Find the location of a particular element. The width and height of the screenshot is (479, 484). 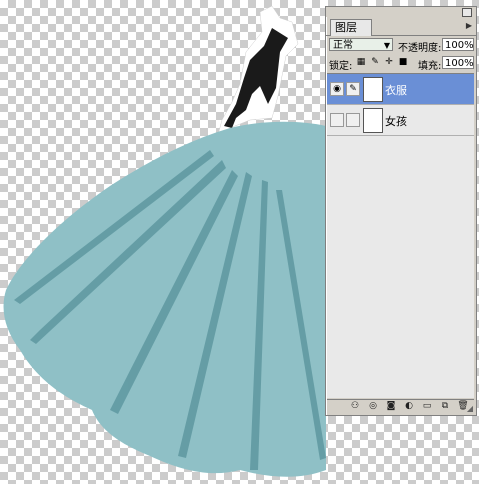

fill-value: 100% is located at coordinates (459, 63).